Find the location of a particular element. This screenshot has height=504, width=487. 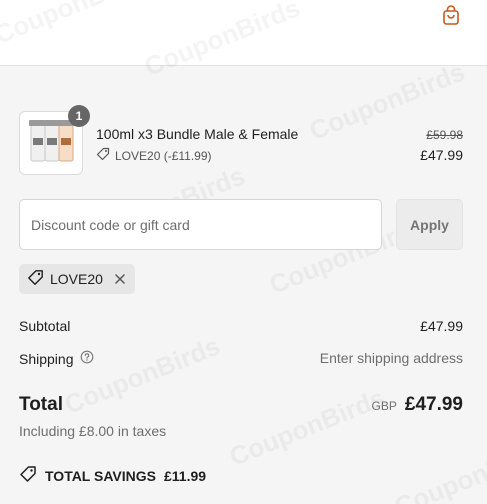

applied-discount-code: LOVE20 is located at coordinates (76, 279).